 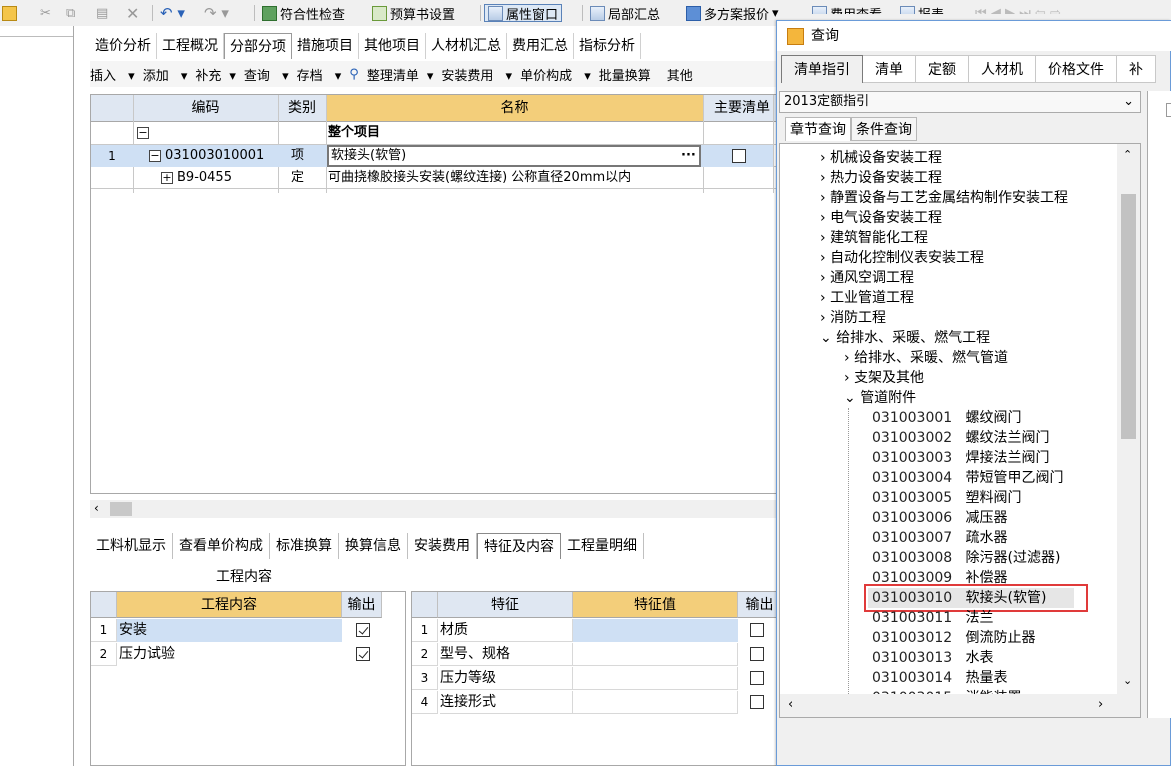 What do you see at coordinates (190, 46) in the screenshot?
I see `tab-project-overview: 工程概况` at bounding box center [190, 46].